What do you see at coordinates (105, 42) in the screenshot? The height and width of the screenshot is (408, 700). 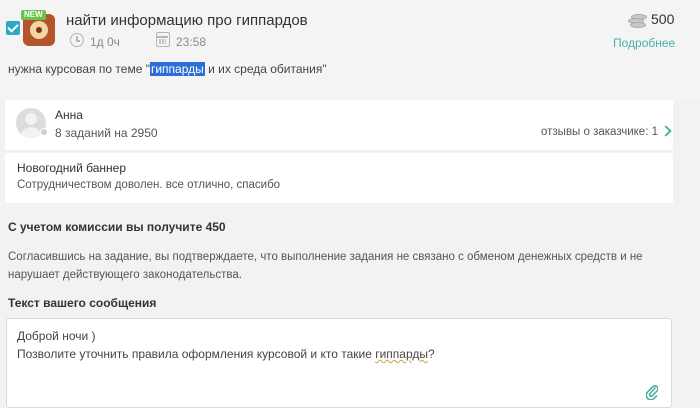 I see `time-ago: 1д 0ч` at bounding box center [105, 42].